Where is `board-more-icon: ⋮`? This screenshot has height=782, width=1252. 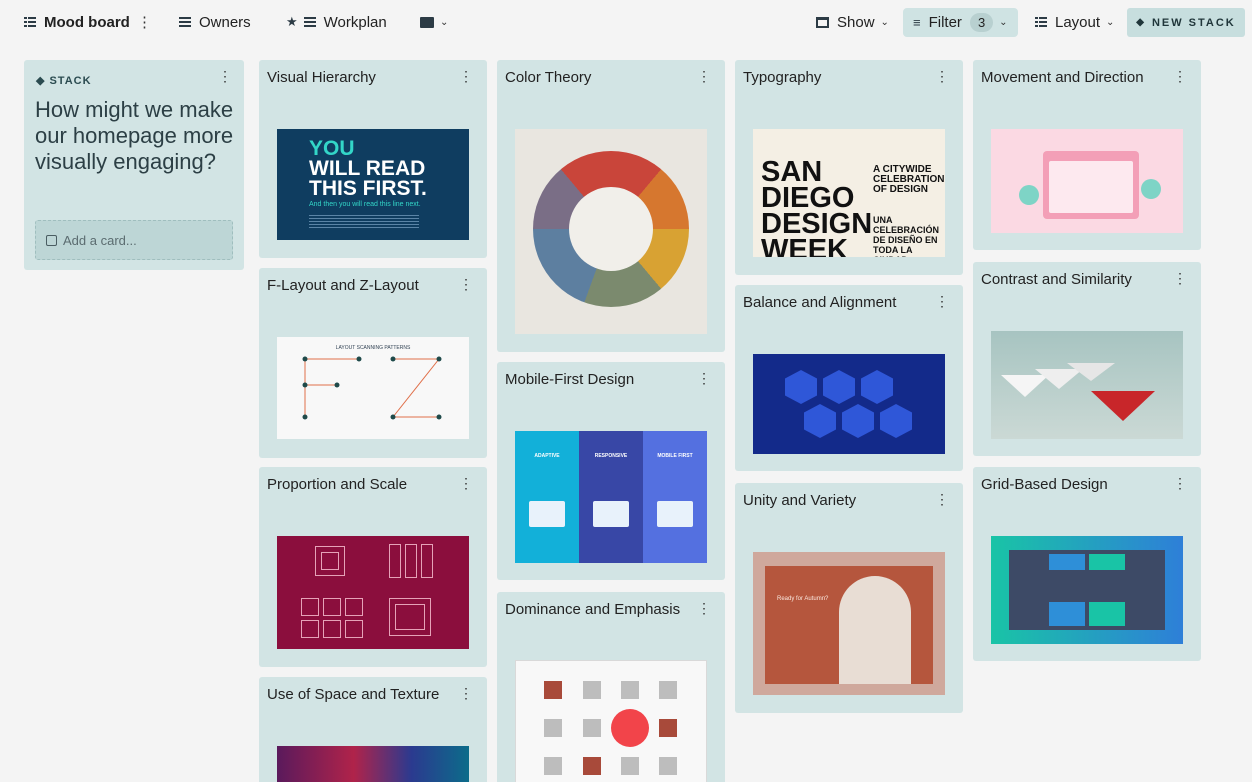 board-more-icon: ⋮ is located at coordinates (144, 22).